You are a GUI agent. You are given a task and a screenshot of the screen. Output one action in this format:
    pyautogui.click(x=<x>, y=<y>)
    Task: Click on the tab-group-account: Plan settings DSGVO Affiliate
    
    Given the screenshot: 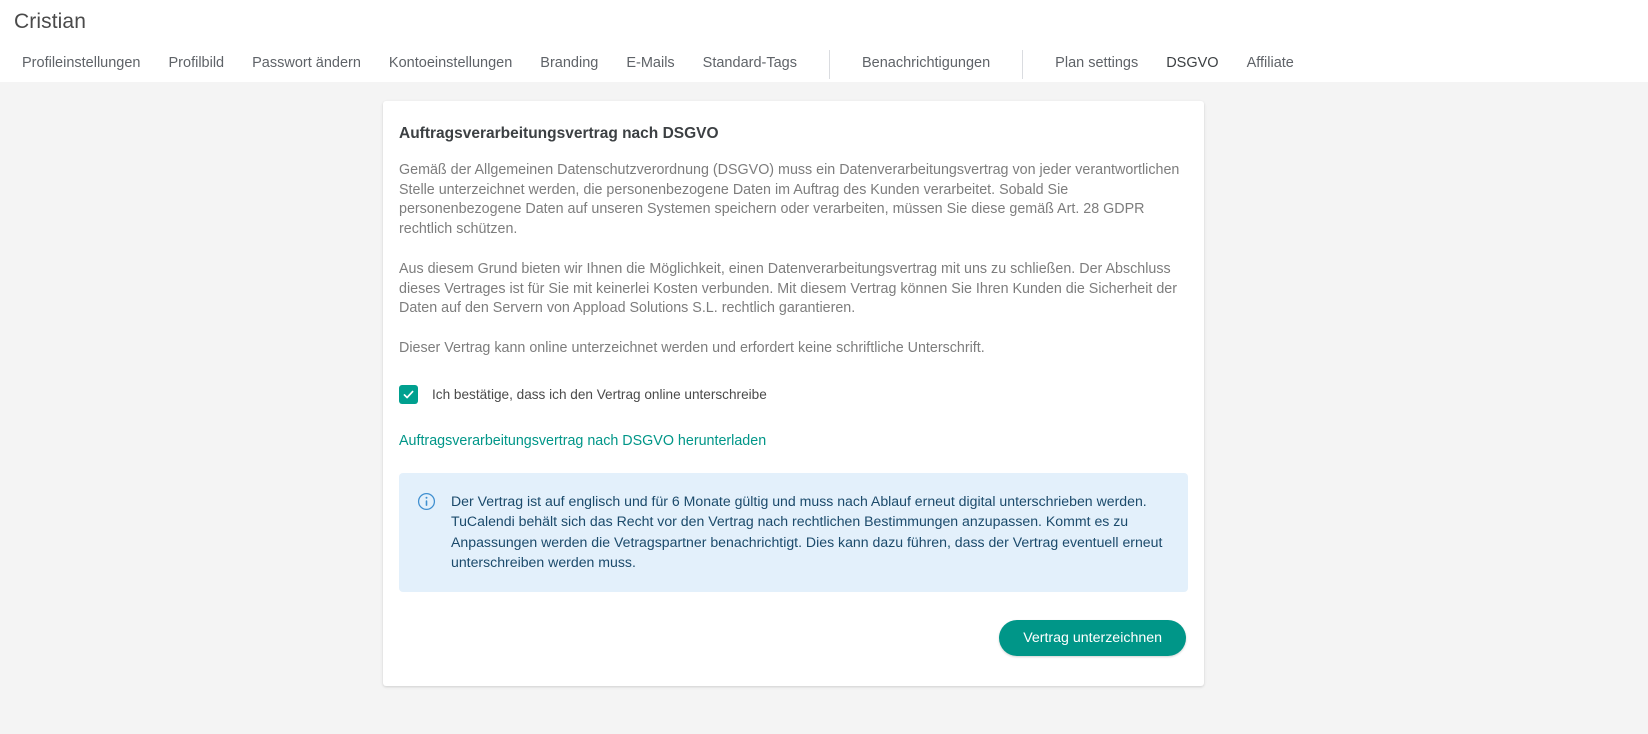 What is the action you would take?
    pyautogui.click(x=1174, y=64)
    